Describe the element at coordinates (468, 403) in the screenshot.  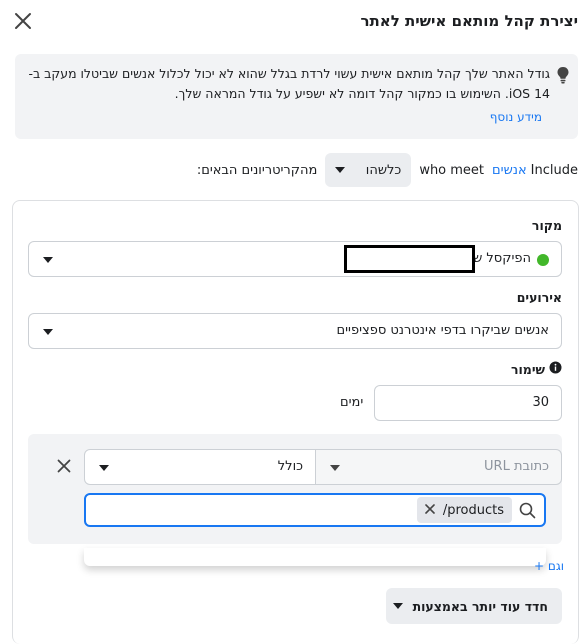
I see `retention-days-input: 30` at that location.